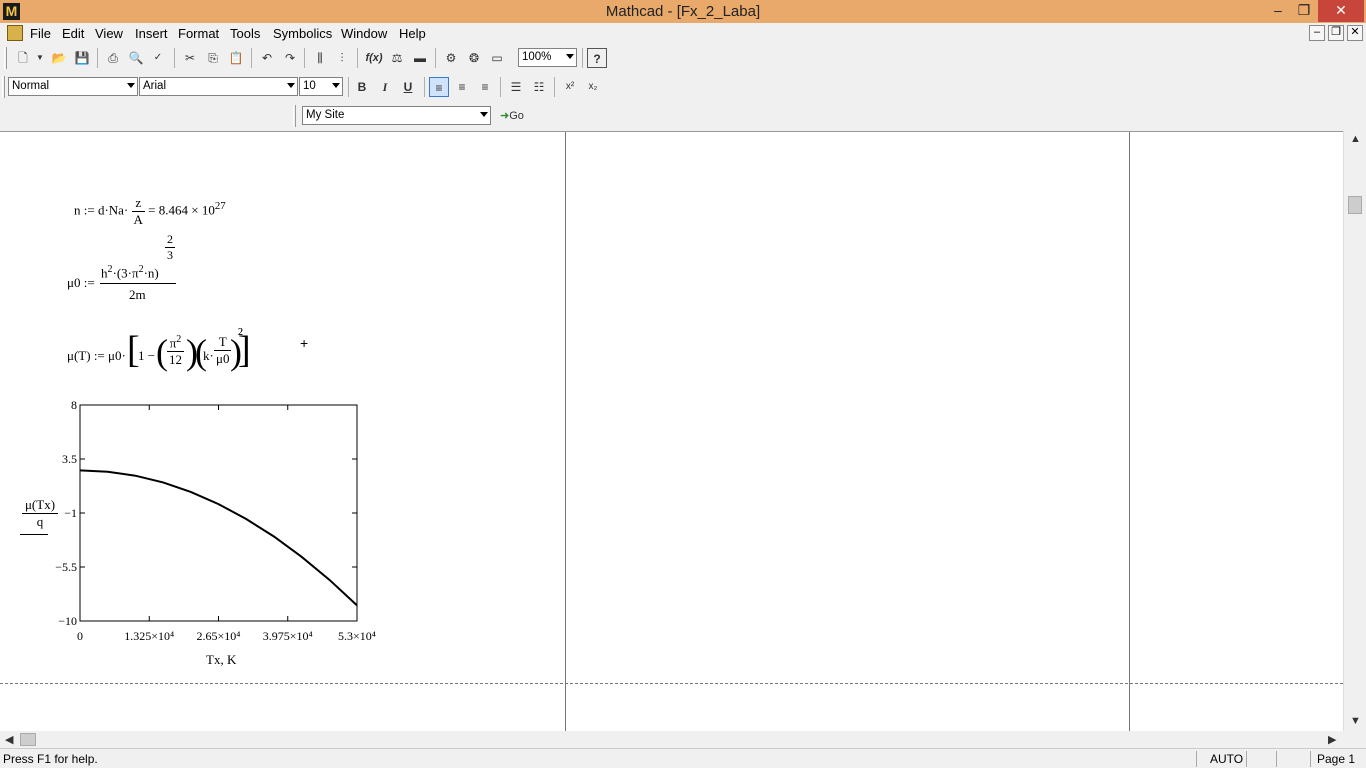 Image resolution: width=1366 pixels, height=768 pixels. Describe the element at coordinates (539, 87) in the screenshot. I see `numbering-icon: ☷` at that location.